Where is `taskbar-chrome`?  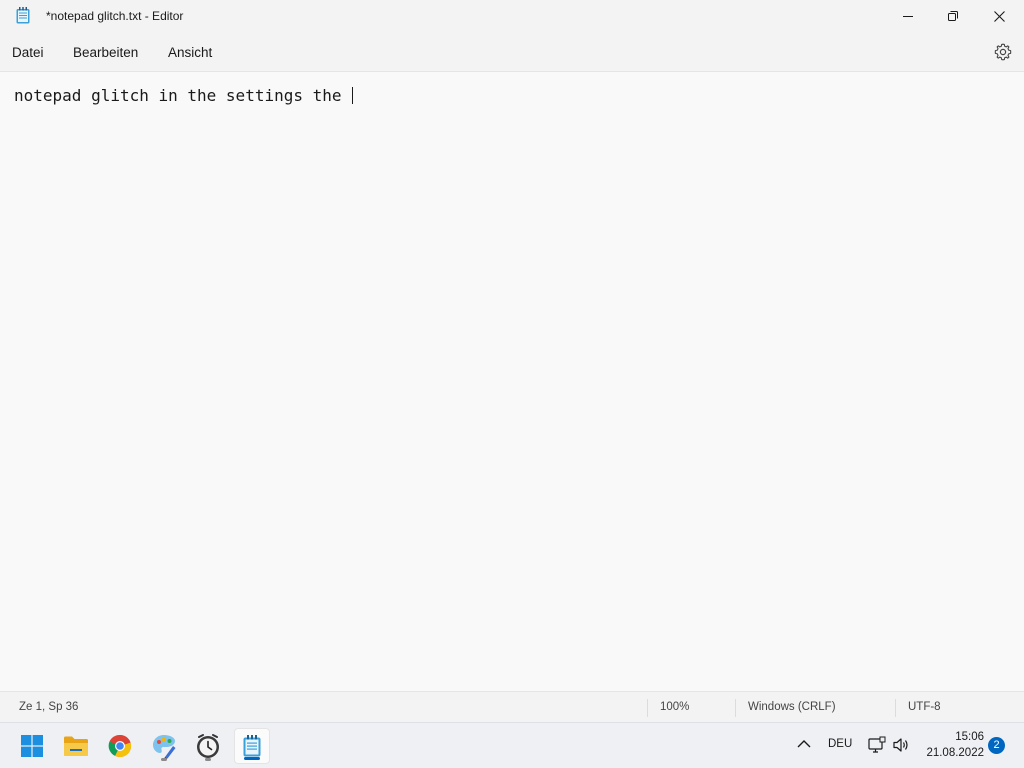
taskbar-chrome is located at coordinates (120, 746).